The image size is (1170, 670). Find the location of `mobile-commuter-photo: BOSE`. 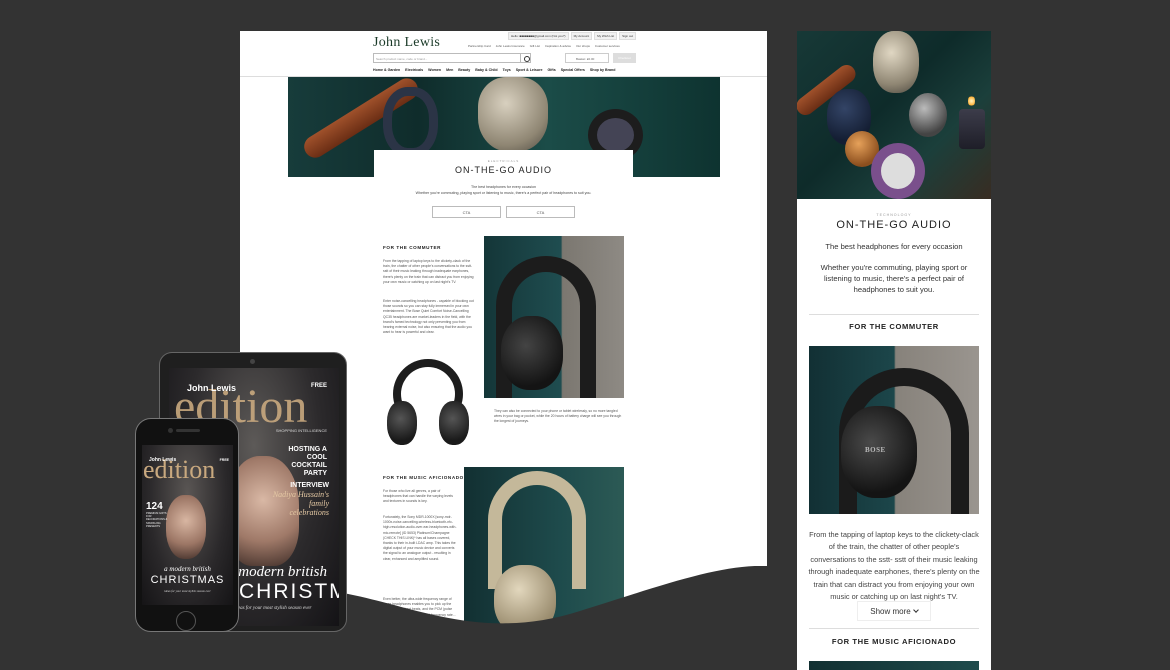

mobile-commuter-photo: BOSE is located at coordinates (894, 430).